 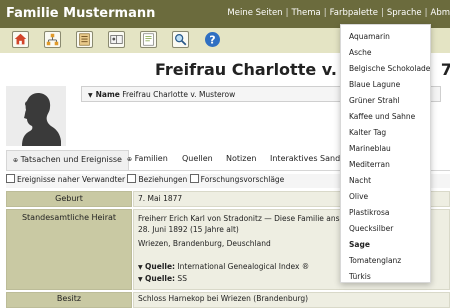 I want to click on fact-label-property: Besitz, so click(x=69, y=300).